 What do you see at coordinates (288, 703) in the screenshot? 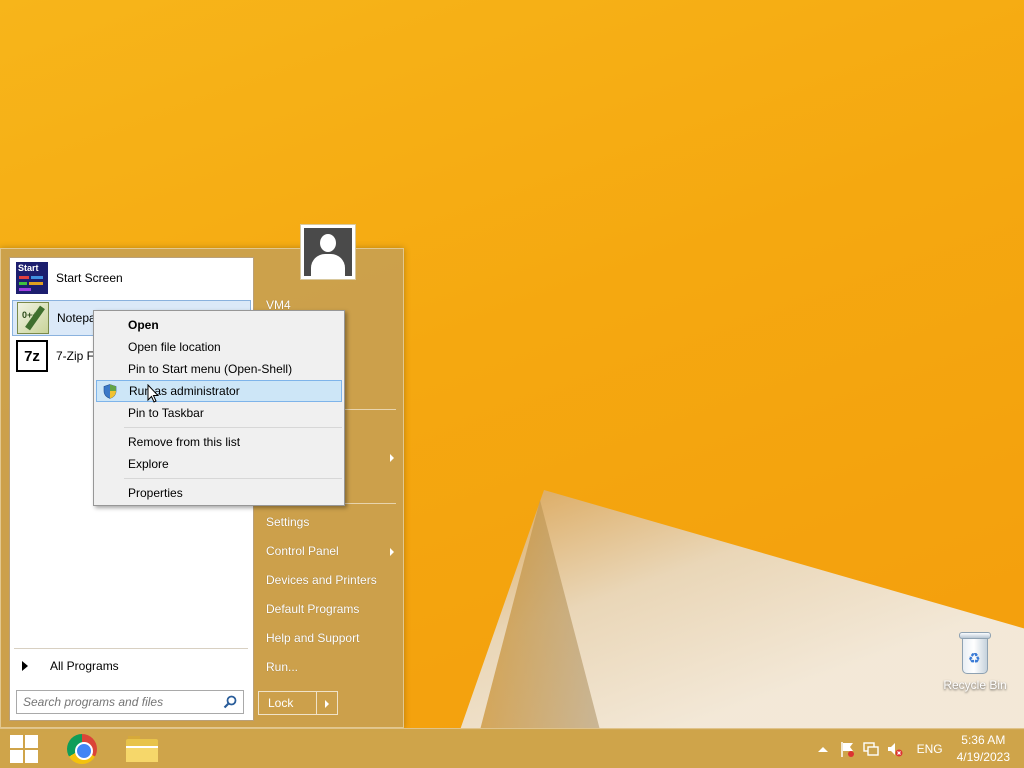
I see `lock-label: Lock` at bounding box center [288, 703].